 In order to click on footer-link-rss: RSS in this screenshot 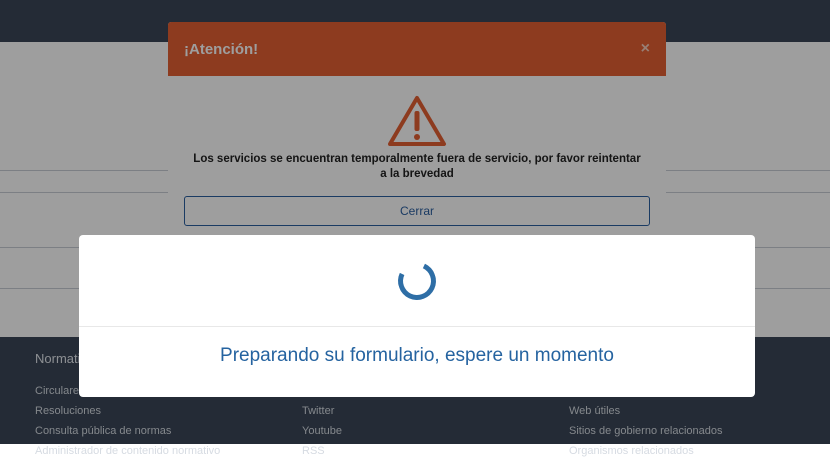, I will do `click(322, 451)`.